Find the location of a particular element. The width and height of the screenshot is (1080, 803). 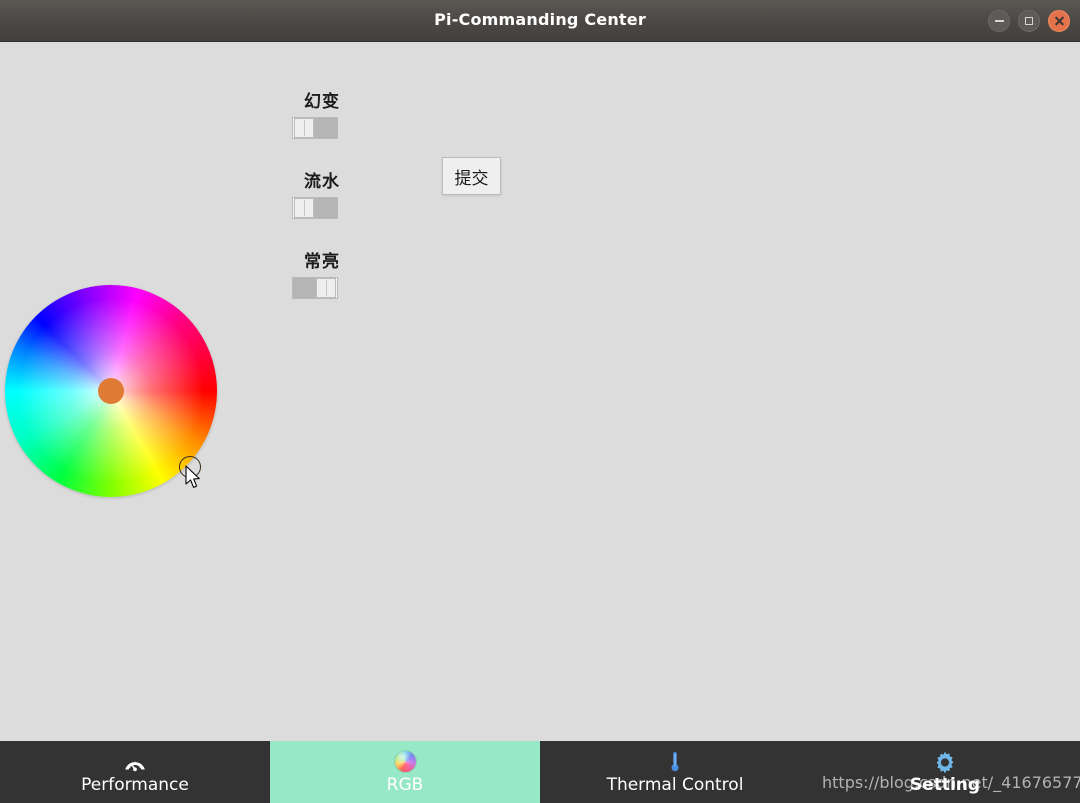

speedometer-icon is located at coordinates (135, 762).